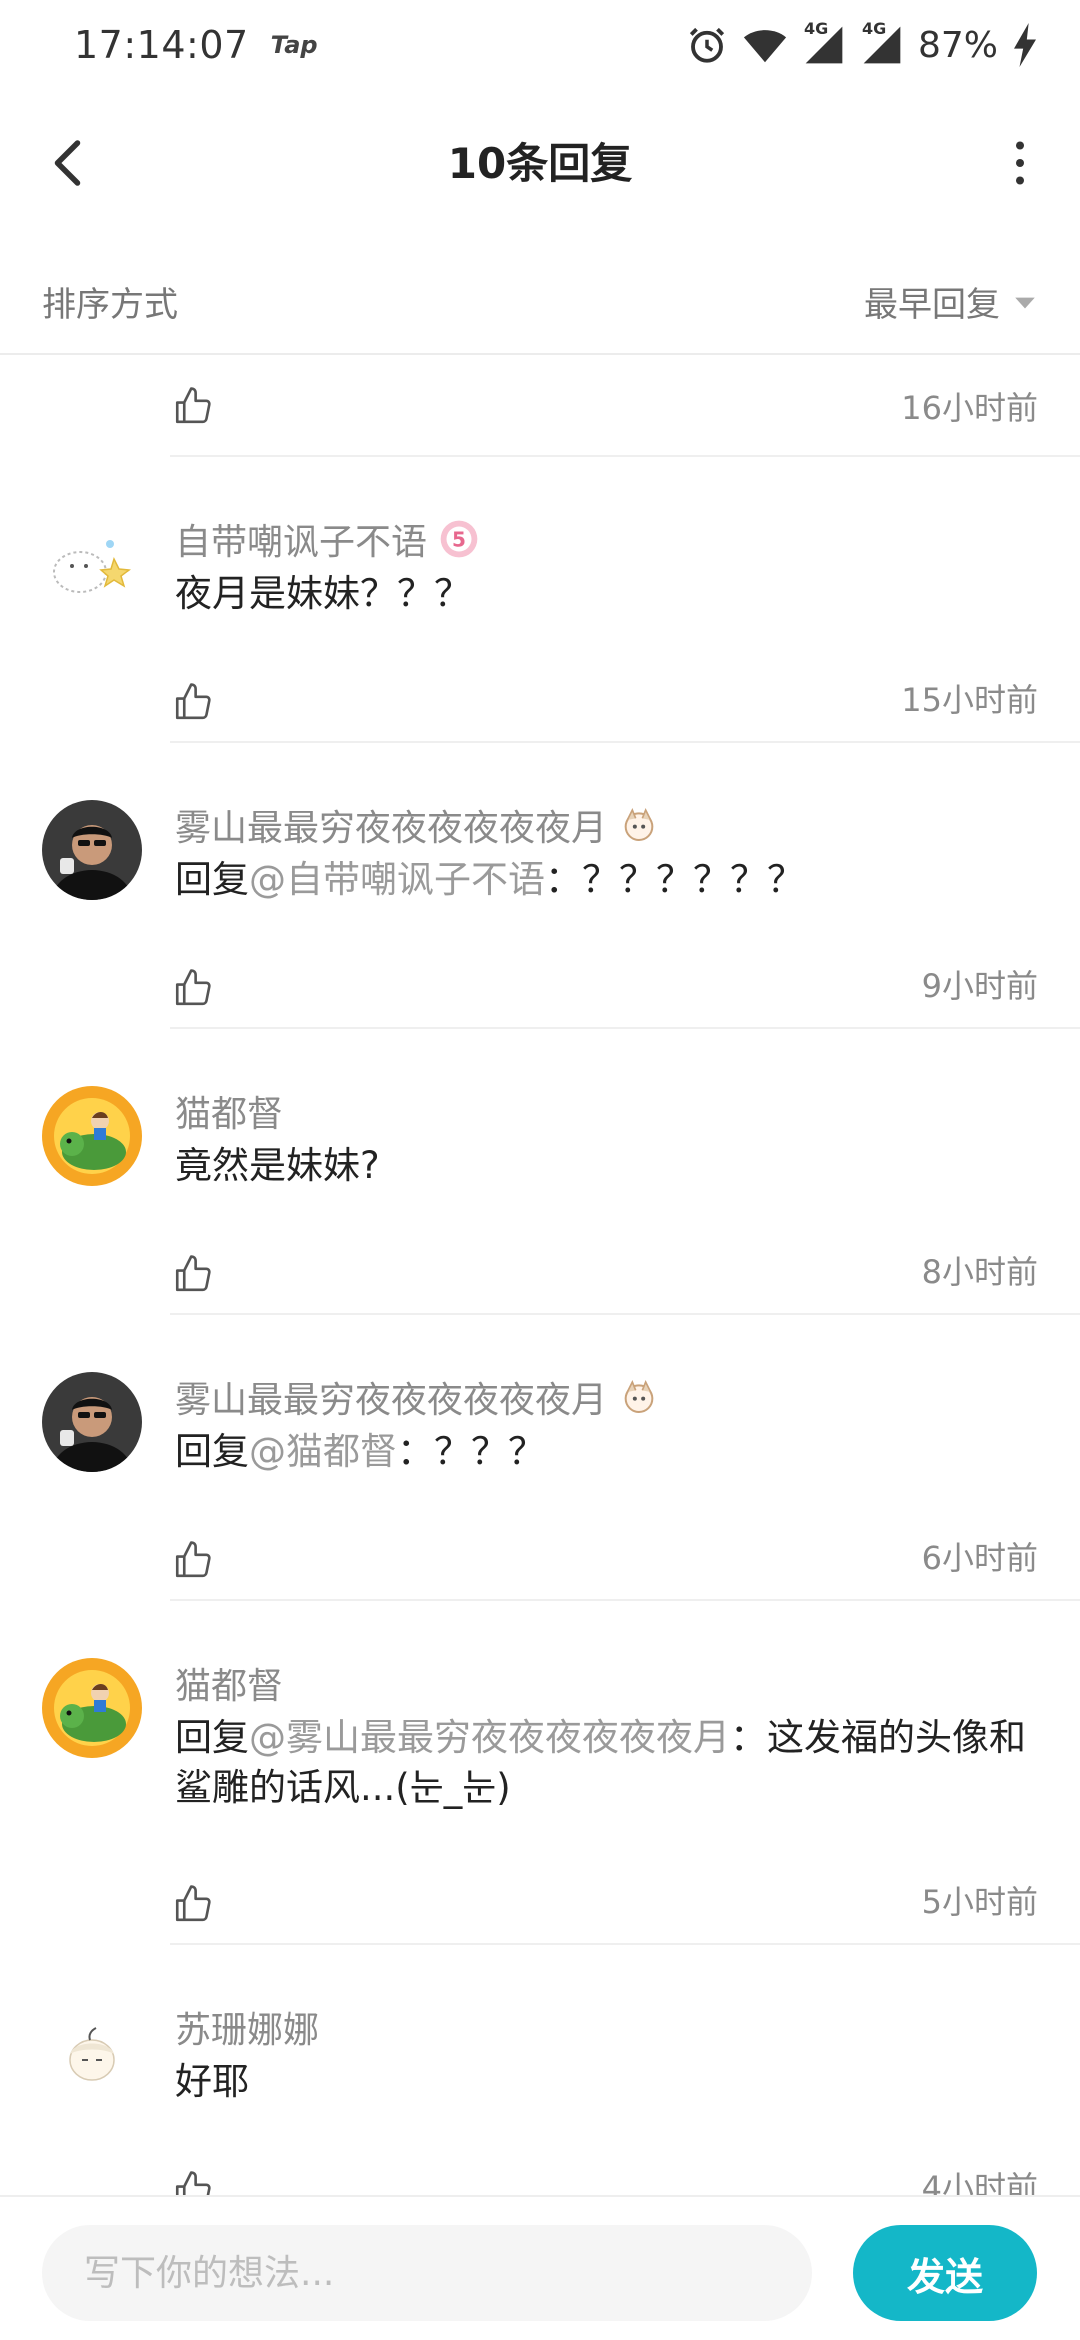 Image resolution: width=1080 pixels, height=2340 pixels. I want to click on anime-face-avatar-icon, so click(92, 2052).